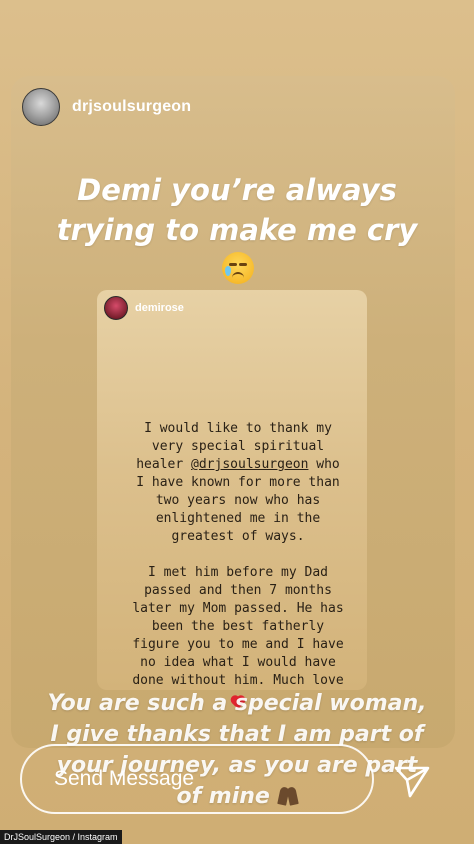 The width and height of the screenshot is (474, 844). I want to click on story-username: drjsoulsurgeon, so click(131, 107).